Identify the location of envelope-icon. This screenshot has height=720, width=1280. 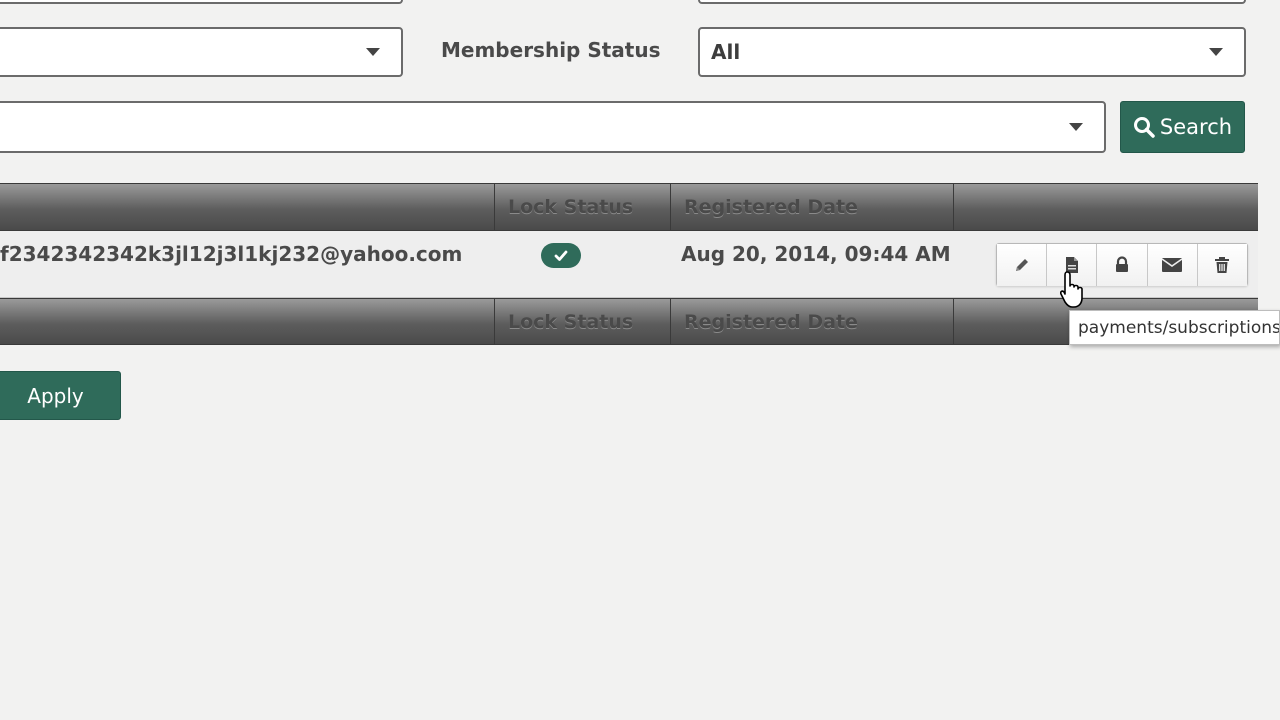
(1172, 265).